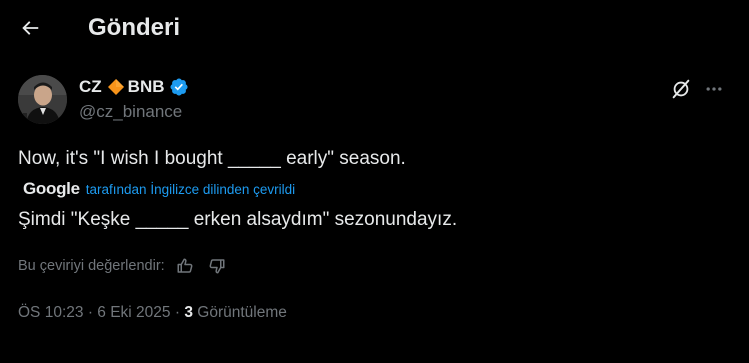 The height and width of the screenshot is (363, 749). I want to click on google-logo: Google, so click(51, 188).